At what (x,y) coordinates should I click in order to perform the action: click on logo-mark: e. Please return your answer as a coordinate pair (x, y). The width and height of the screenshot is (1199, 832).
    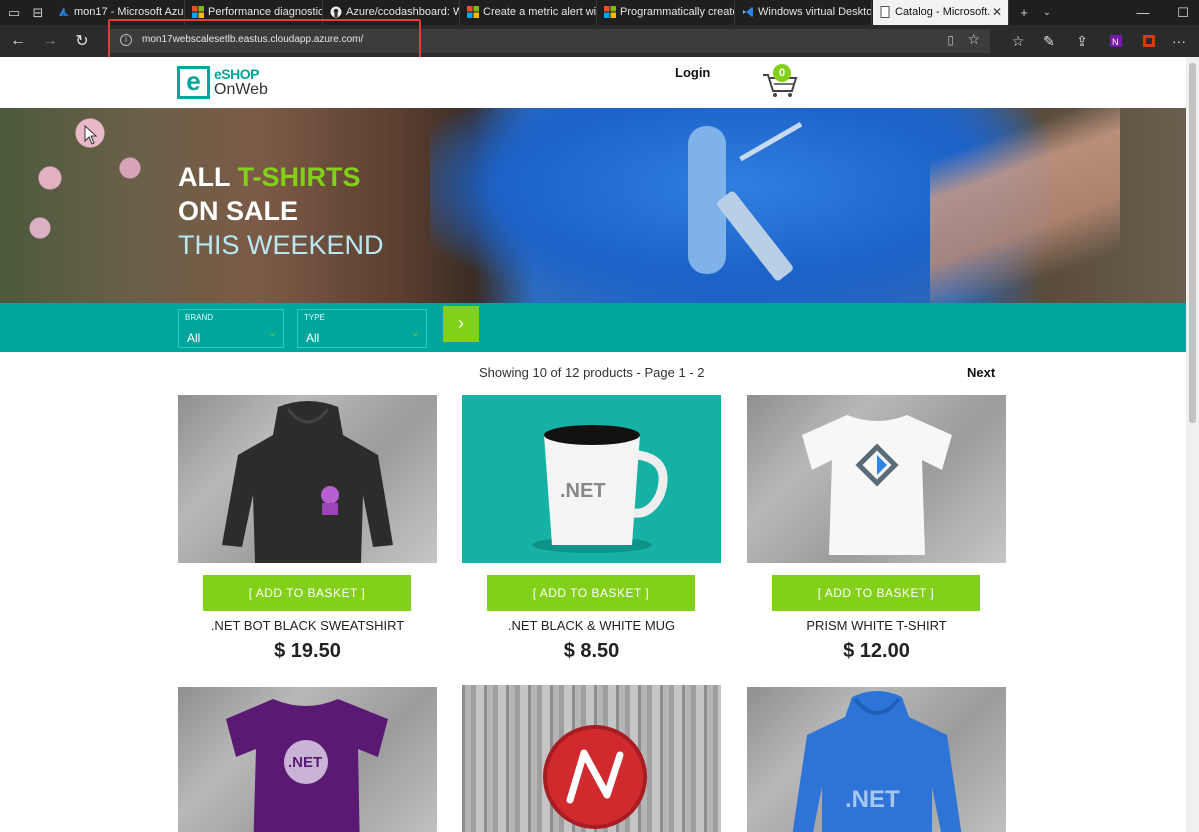
    Looking at the image, I should click on (193, 82).